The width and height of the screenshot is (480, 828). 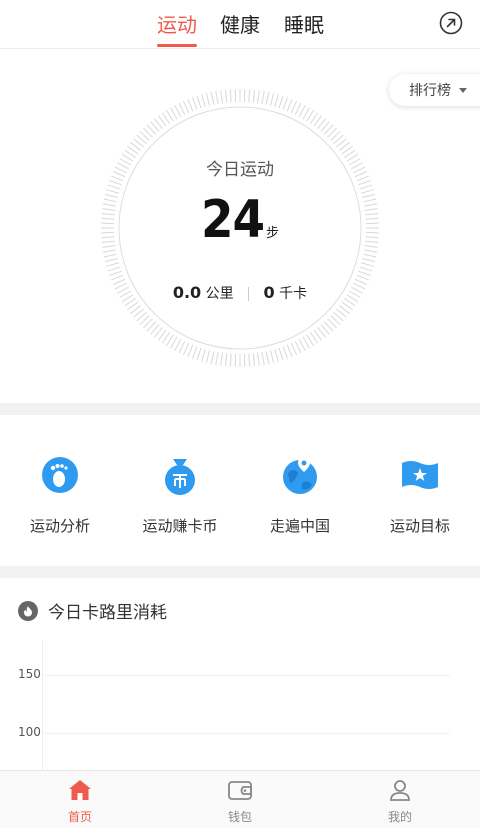 What do you see at coordinates (293, 294) in the screenshot?
I see `calories-unit: 千卡` at bounding box center [293, 294].